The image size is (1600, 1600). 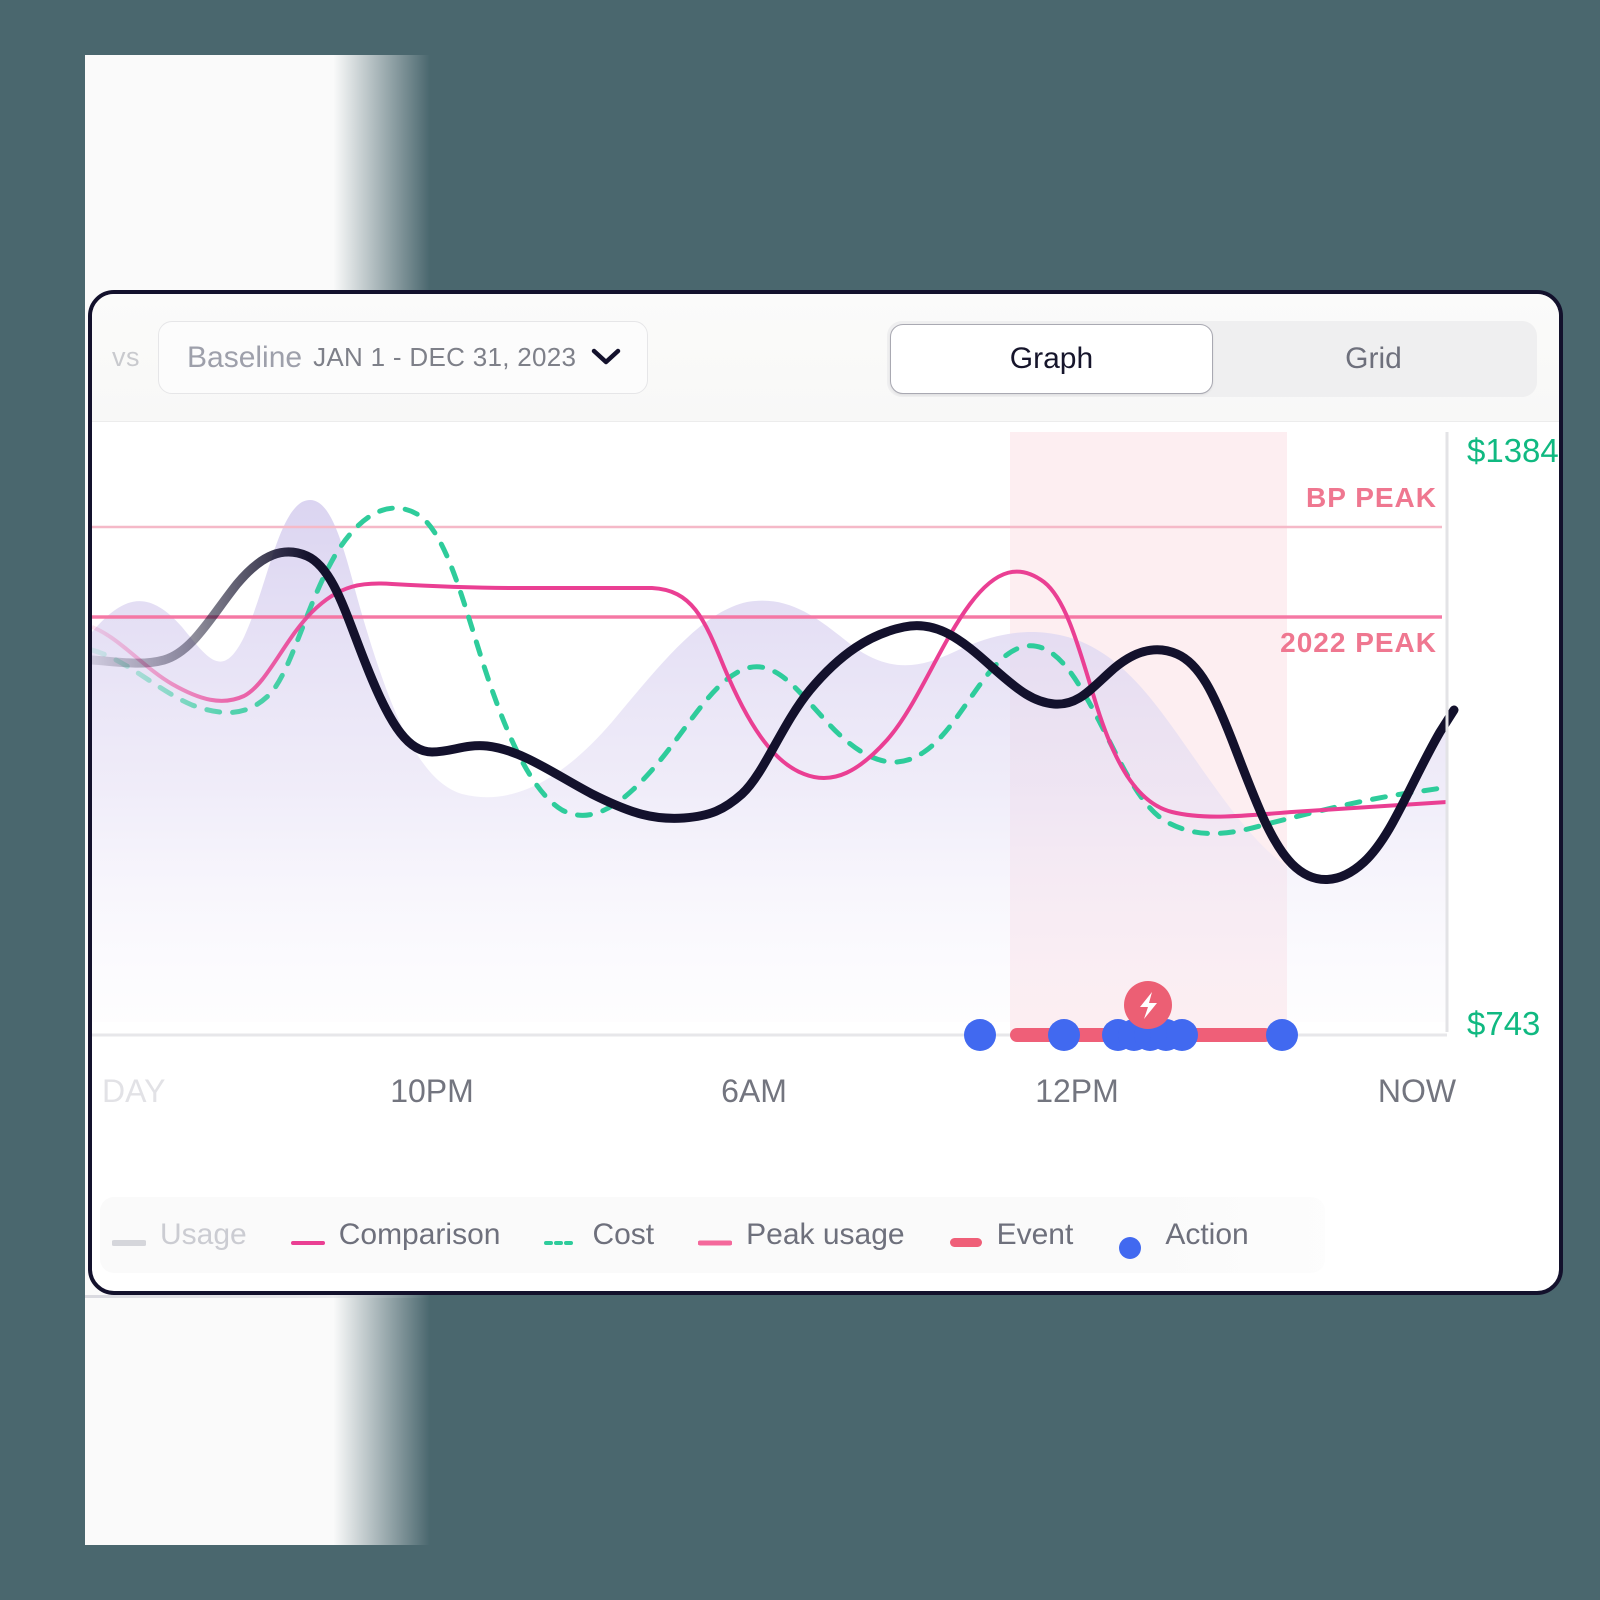 I want to click on baseline-dropdown: Baseline JAN 1 - DEC 31, 2023, so click(x=403, y=357).